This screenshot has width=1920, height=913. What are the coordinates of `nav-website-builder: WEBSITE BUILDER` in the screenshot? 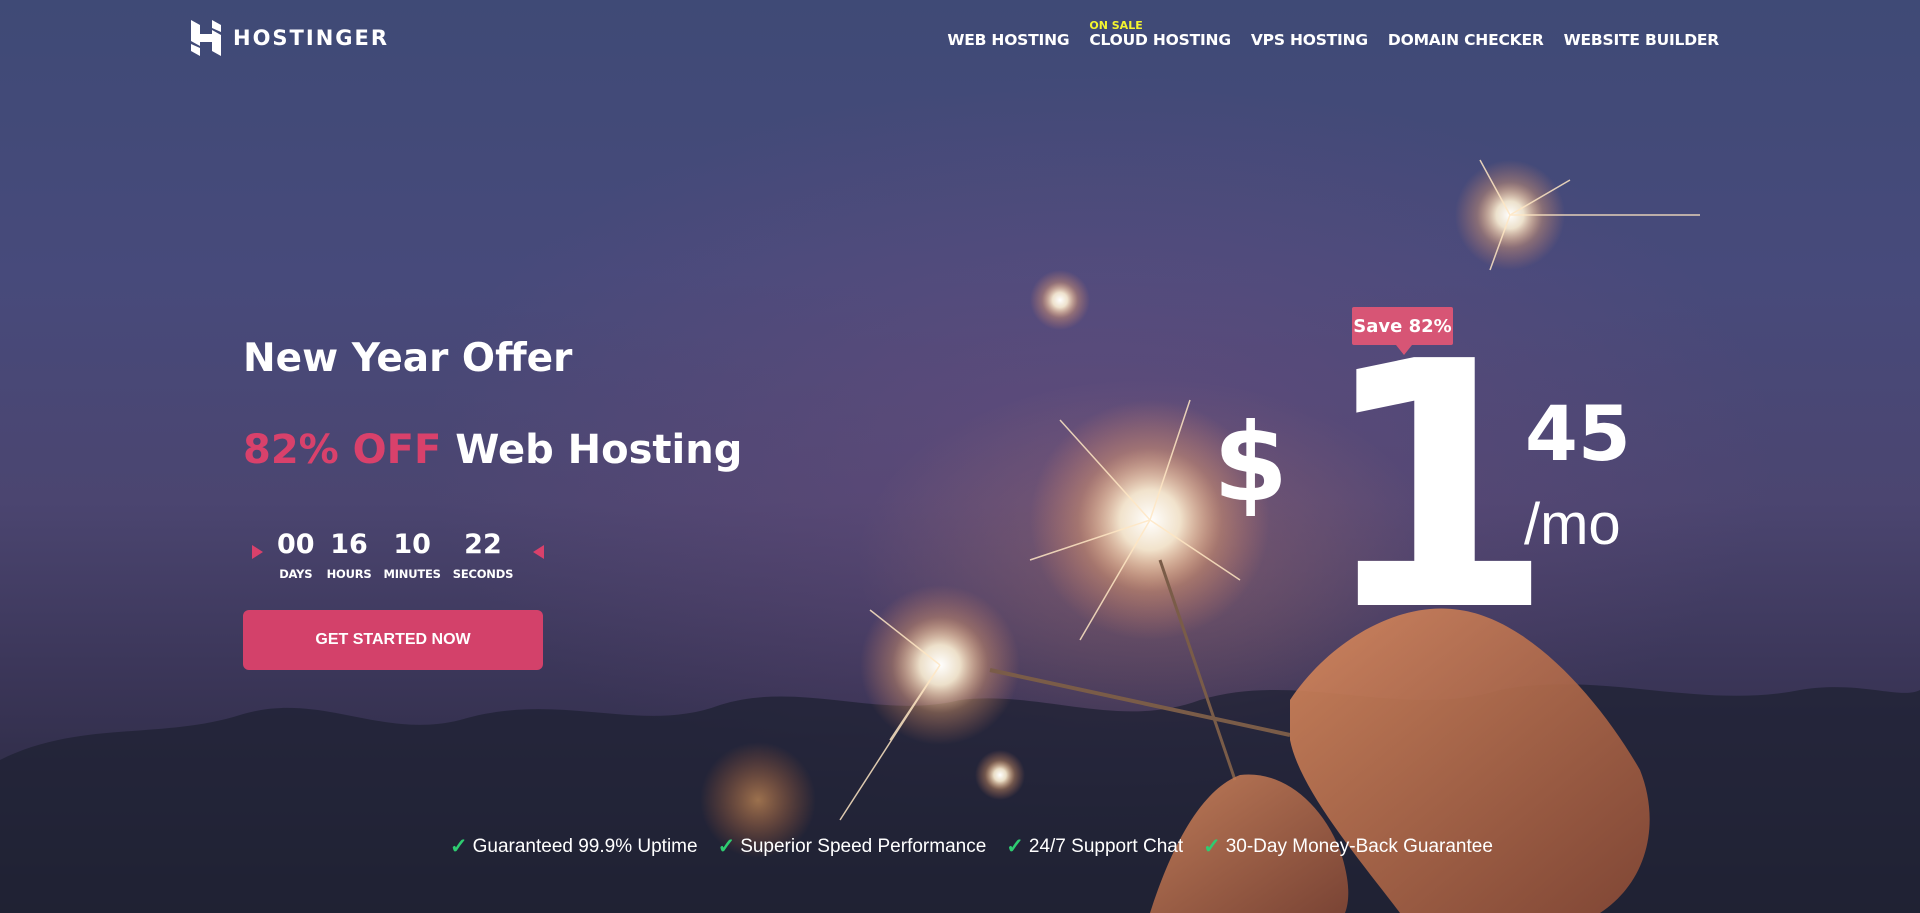 It's located at (1641, 40).